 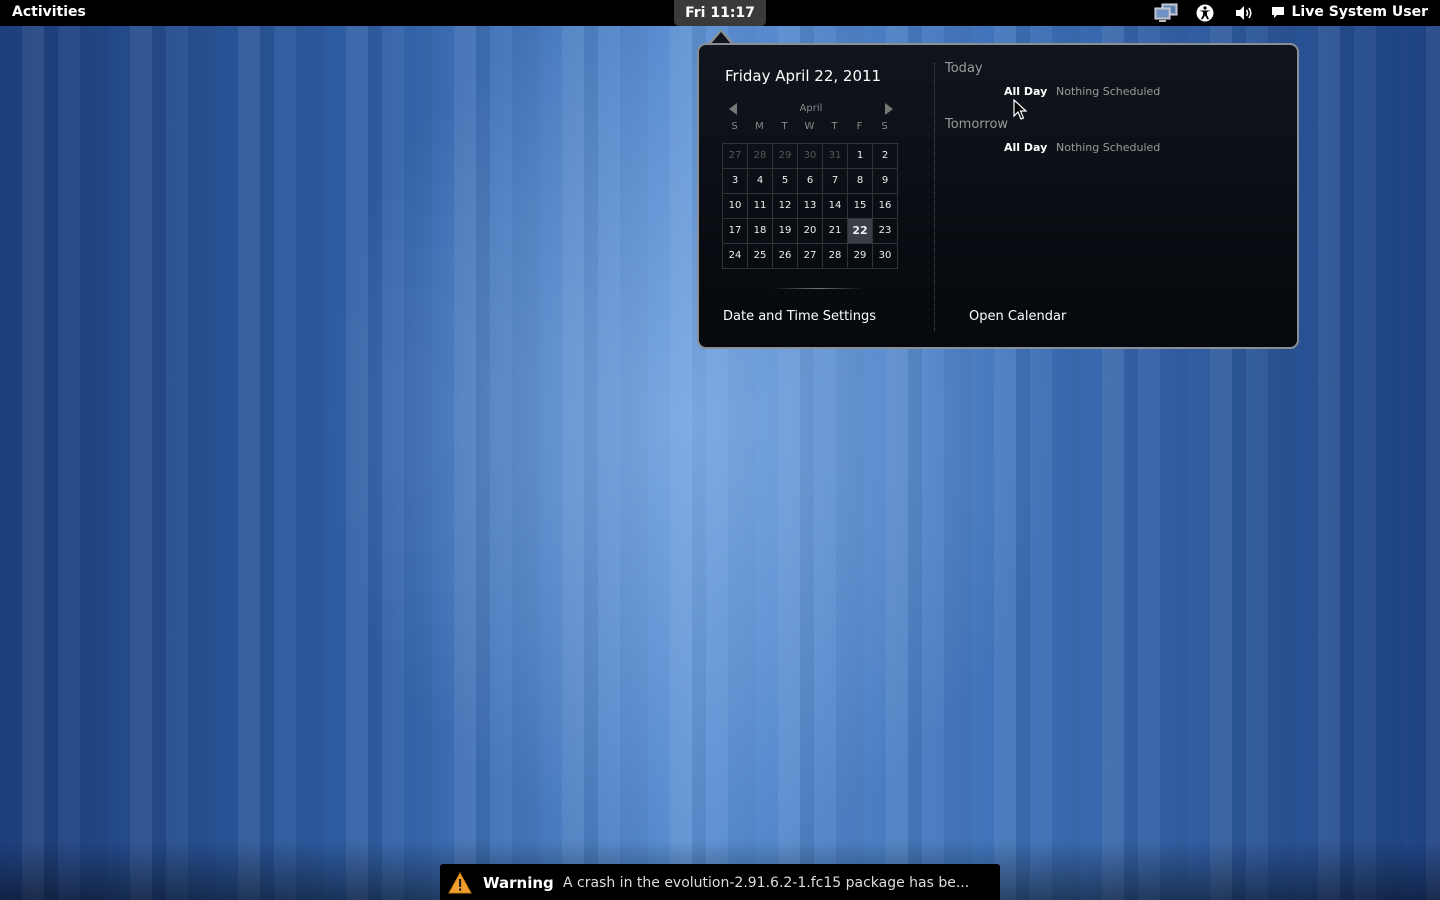 What do you see at coordinates (835, 156) in the screenshot?
I see `calendar-day: 31` at bounding box center [835, 156].